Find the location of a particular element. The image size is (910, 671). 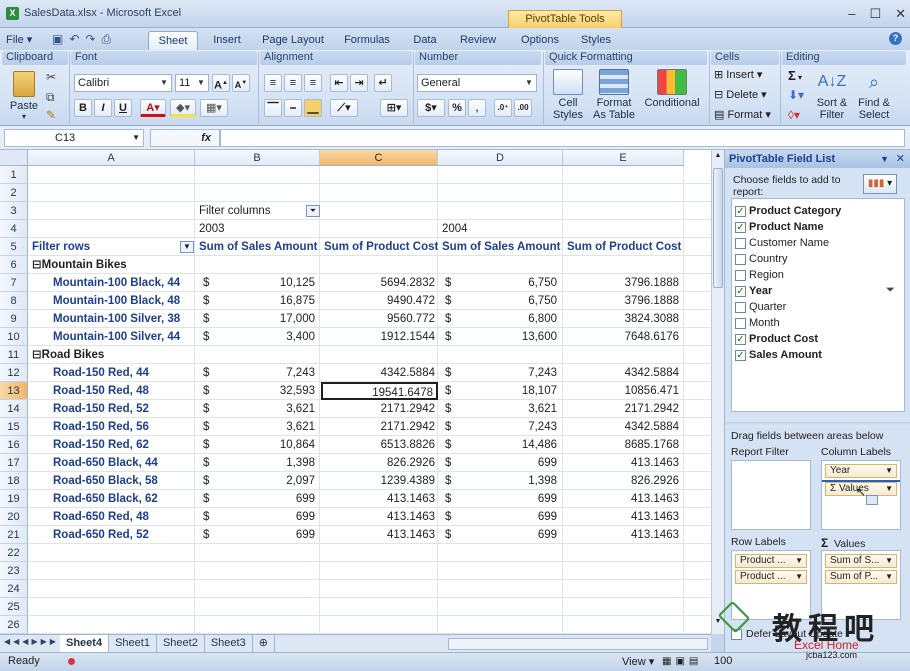

paste-button: Paste ▾ is located at coordinates (24, 96).